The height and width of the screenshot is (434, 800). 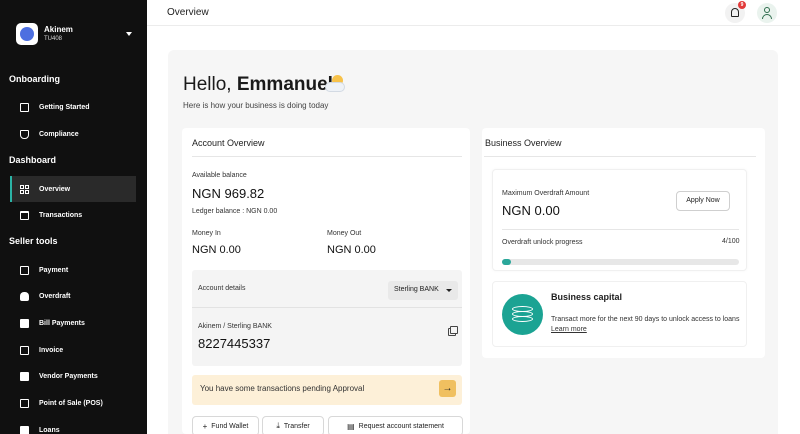 I want to click on topbar: Overview 9, so click(x=473, y=13).